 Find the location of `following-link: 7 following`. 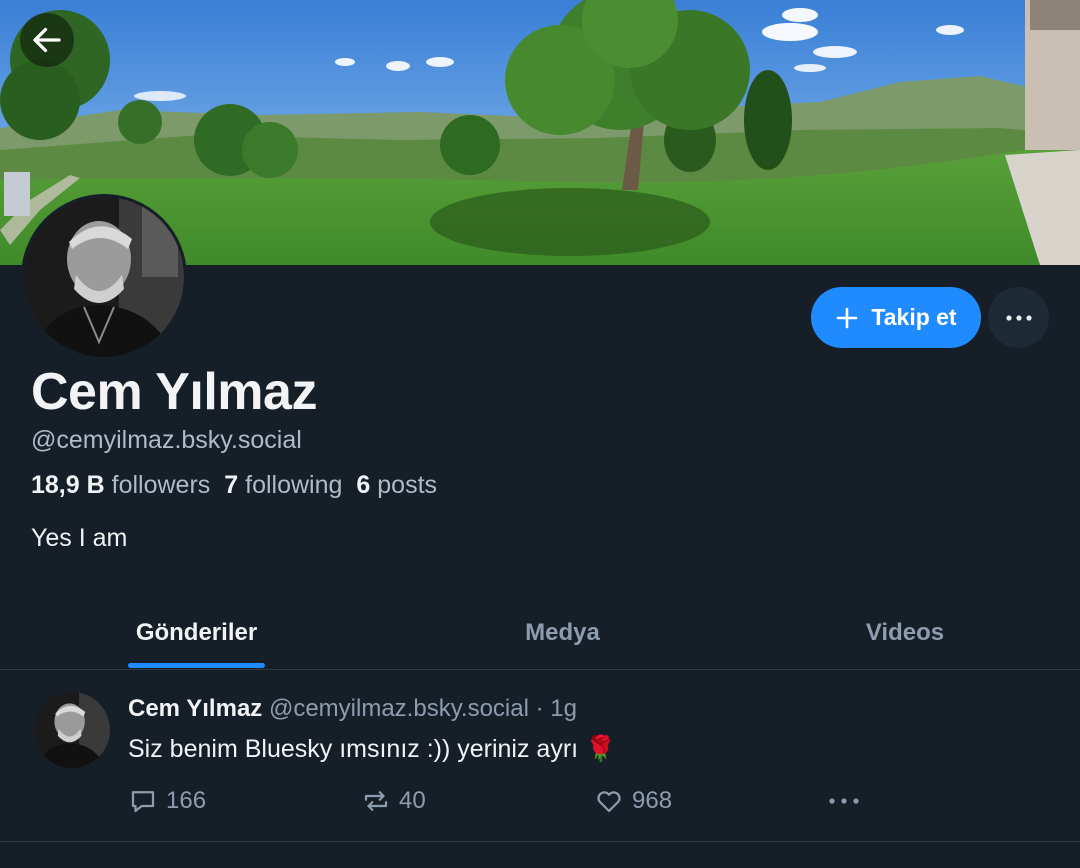

following-link: 7 following is located at coordinates (283, 485).